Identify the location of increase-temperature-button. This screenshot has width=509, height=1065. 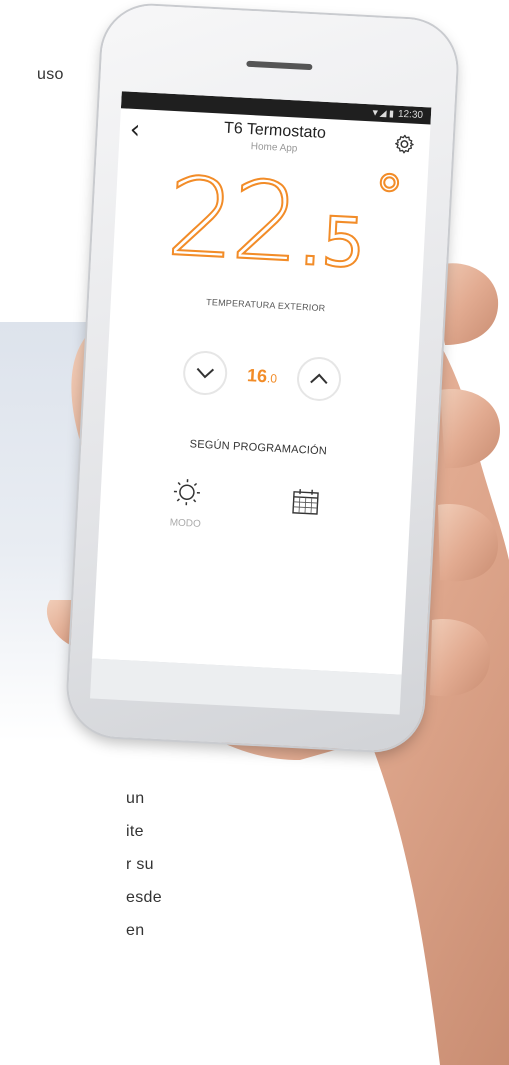
(319, 379).